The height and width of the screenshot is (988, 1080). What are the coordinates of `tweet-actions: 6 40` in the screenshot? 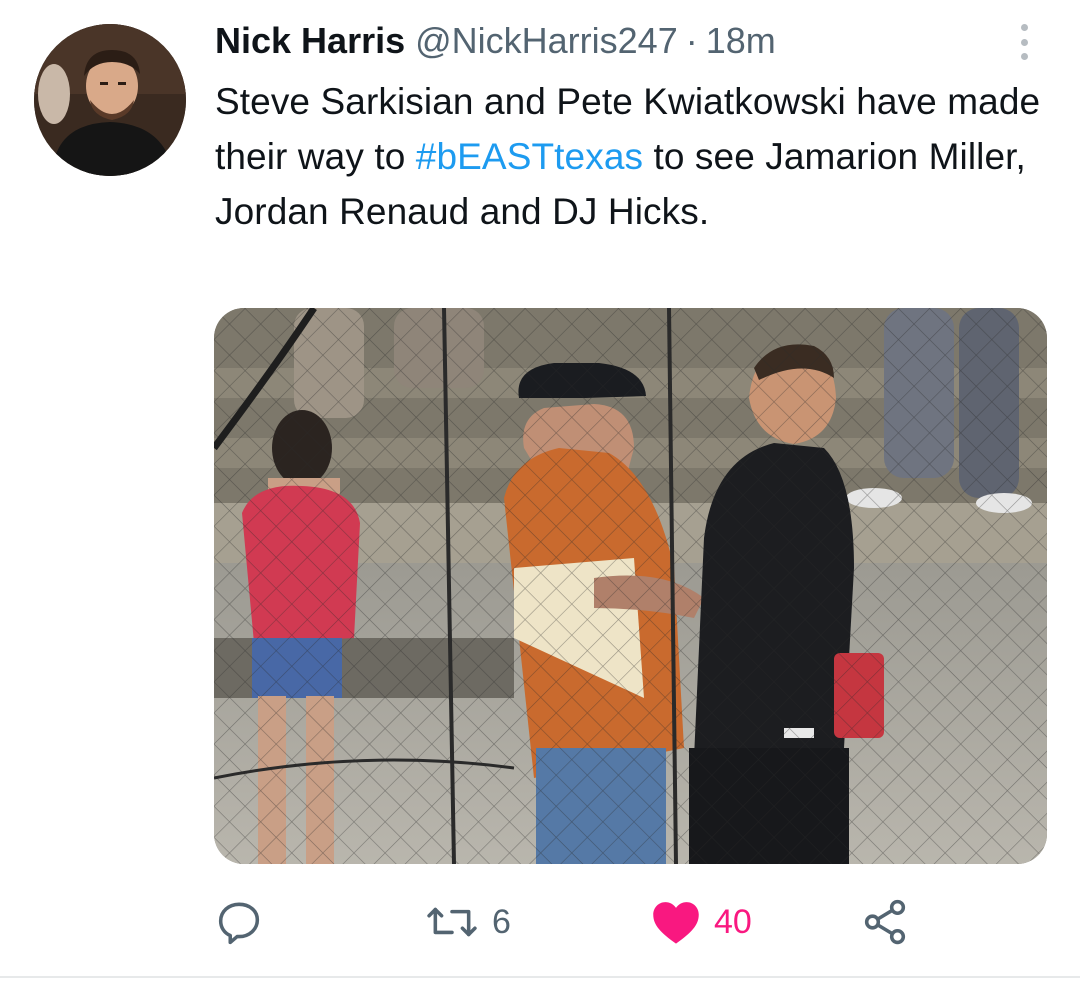 It's located at (574, 922).